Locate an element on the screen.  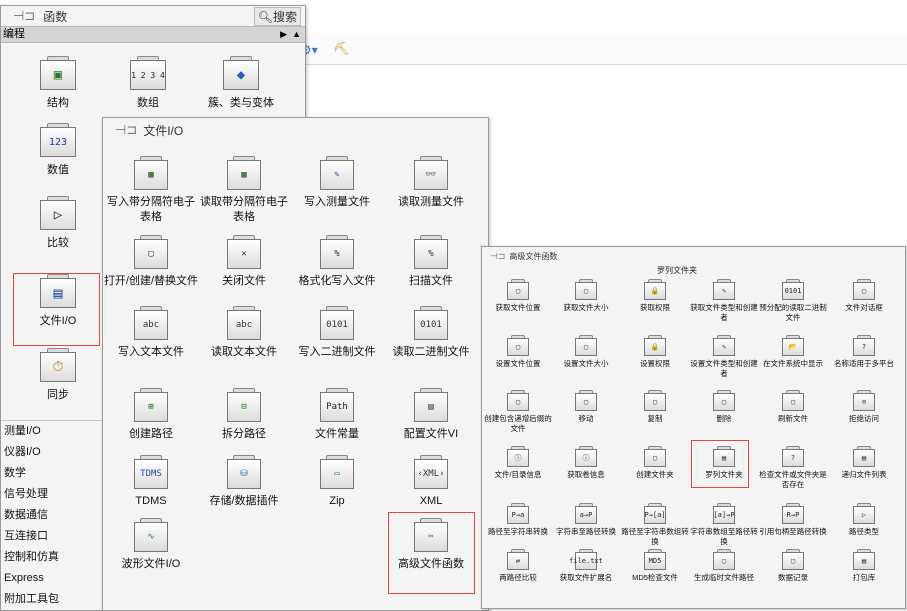
advanced-item: ▷ 路径类型 is located at coordinates (864, 520).